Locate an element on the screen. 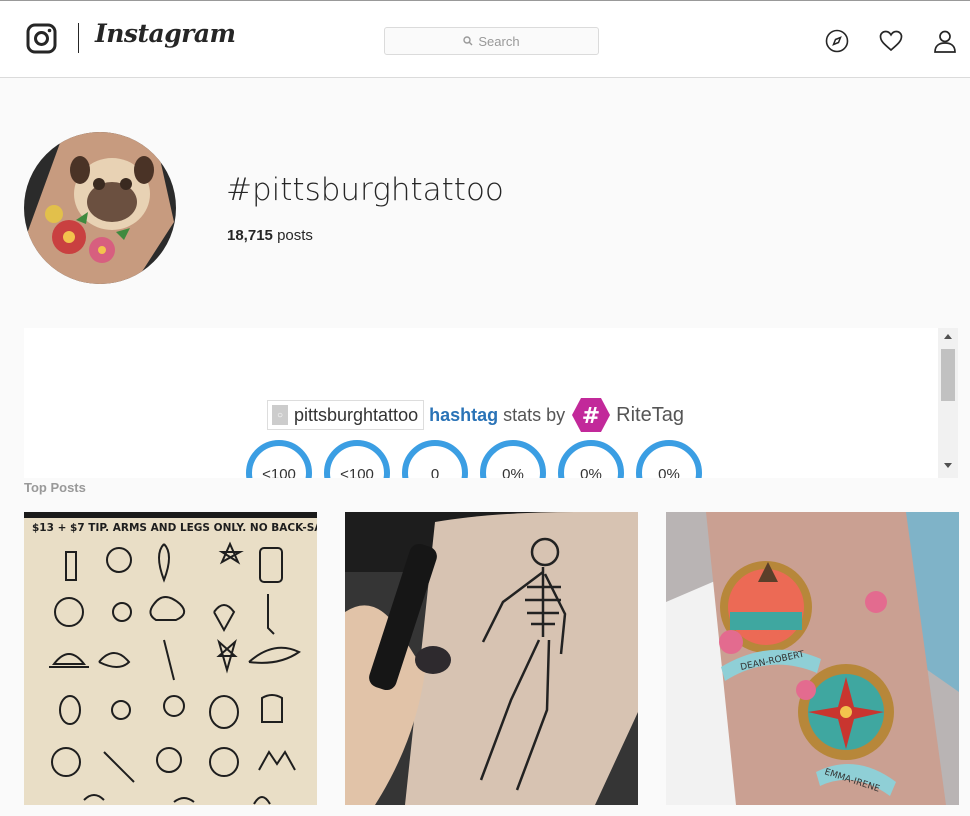 Image resolution: width=970 pixels, height=816 pixels. hashtag-tag-box: ○ pittsburghtattoo is located at coordinates (346, 415).